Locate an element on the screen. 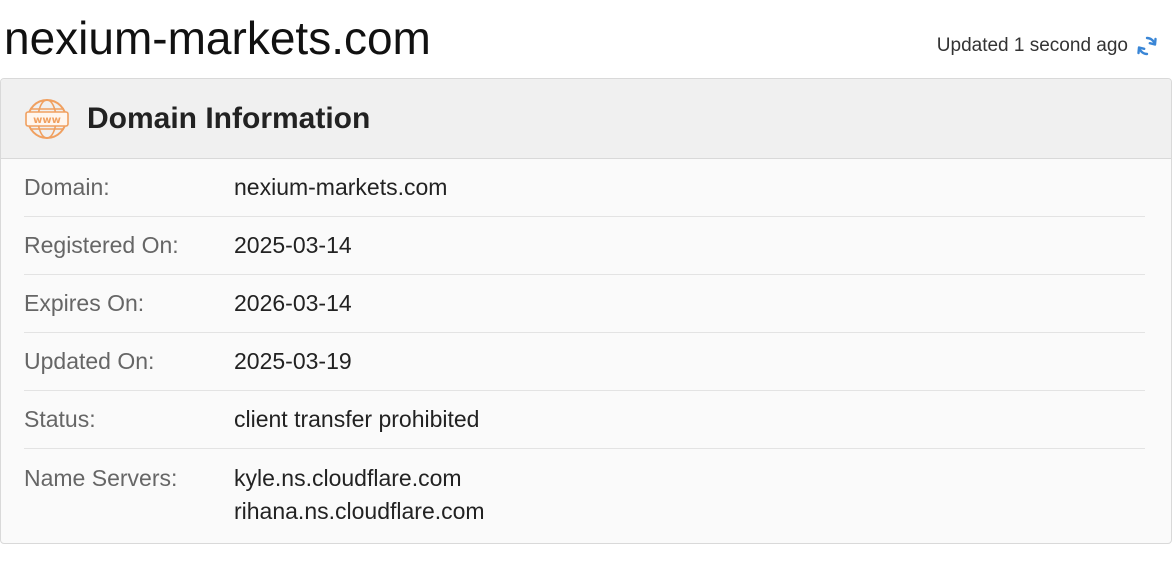  row-label: Expires On: is located at coordinates (84, 303).